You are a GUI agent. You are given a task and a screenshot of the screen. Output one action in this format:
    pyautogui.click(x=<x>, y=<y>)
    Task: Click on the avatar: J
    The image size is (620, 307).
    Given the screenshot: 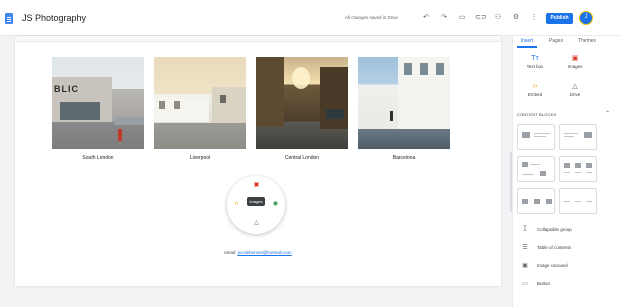 What is the action you would take?
    pyautogui.click(x=586, y=18)
    